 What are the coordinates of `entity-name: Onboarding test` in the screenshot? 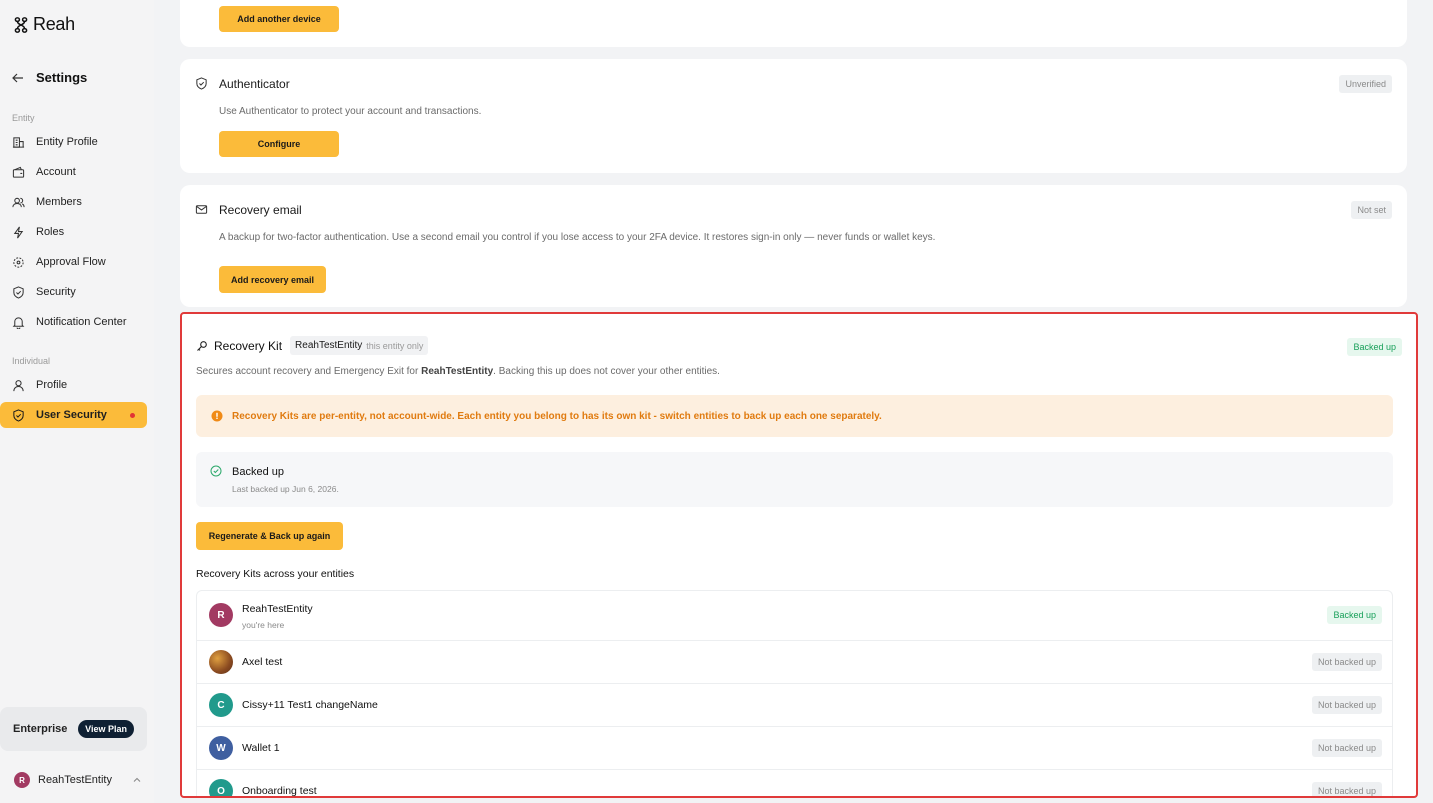 It's located at (279, 791).